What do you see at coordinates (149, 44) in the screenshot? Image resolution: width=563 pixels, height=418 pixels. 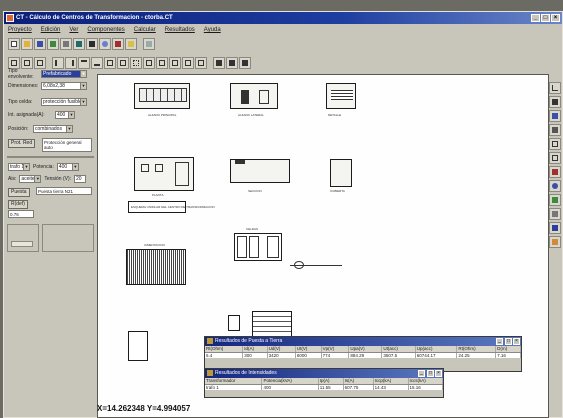 I see `grid-icon` at bounding box center [149, 44].